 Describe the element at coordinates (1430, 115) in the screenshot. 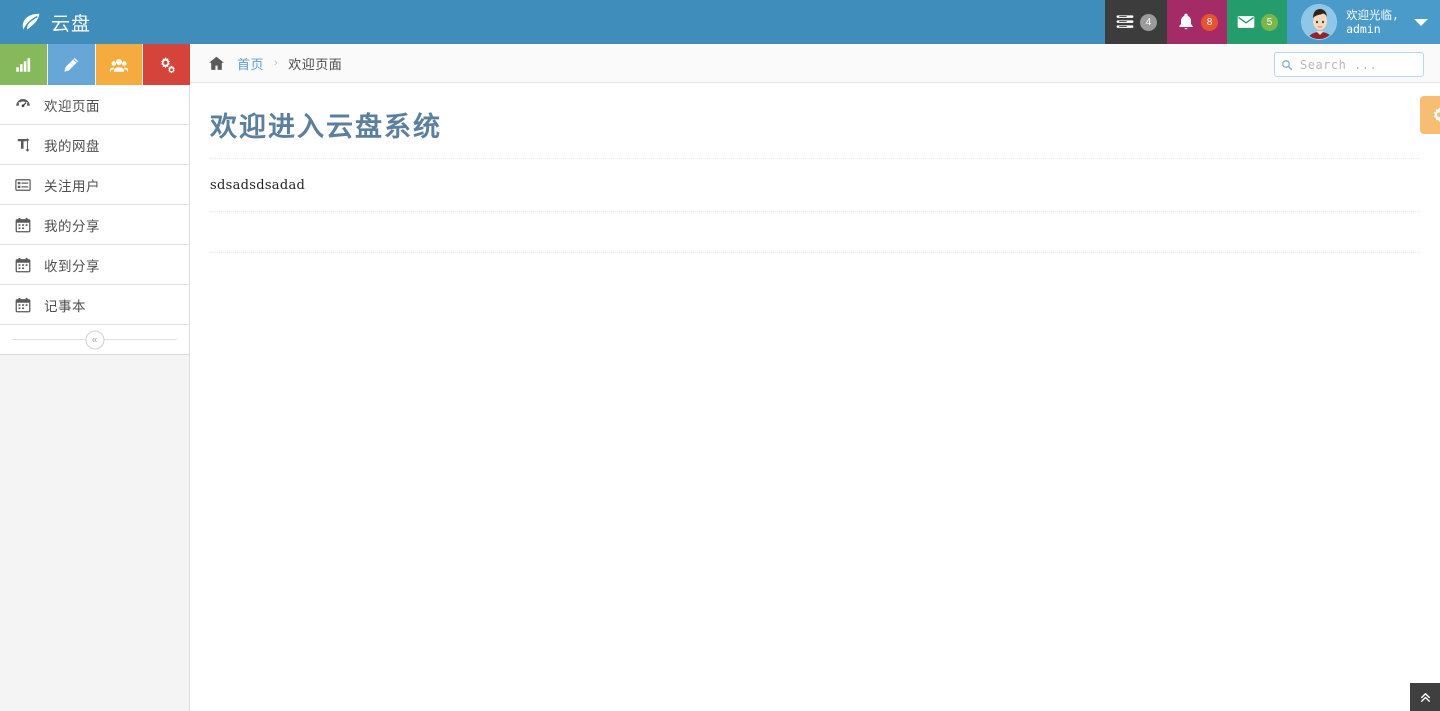

I see `settings-fab-button` at that location.